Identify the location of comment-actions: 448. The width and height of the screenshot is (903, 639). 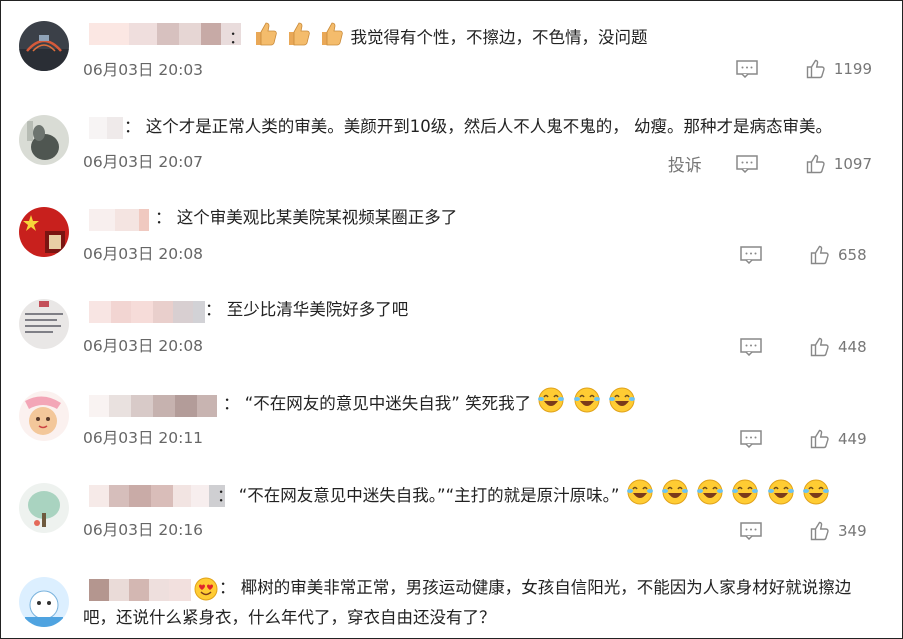
(806, 347).